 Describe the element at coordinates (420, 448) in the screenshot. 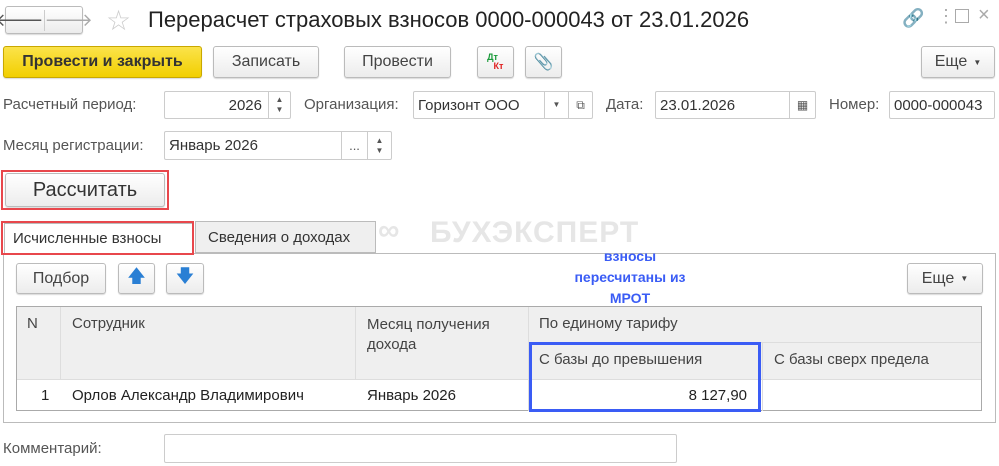

I see `comment-input` at that location.